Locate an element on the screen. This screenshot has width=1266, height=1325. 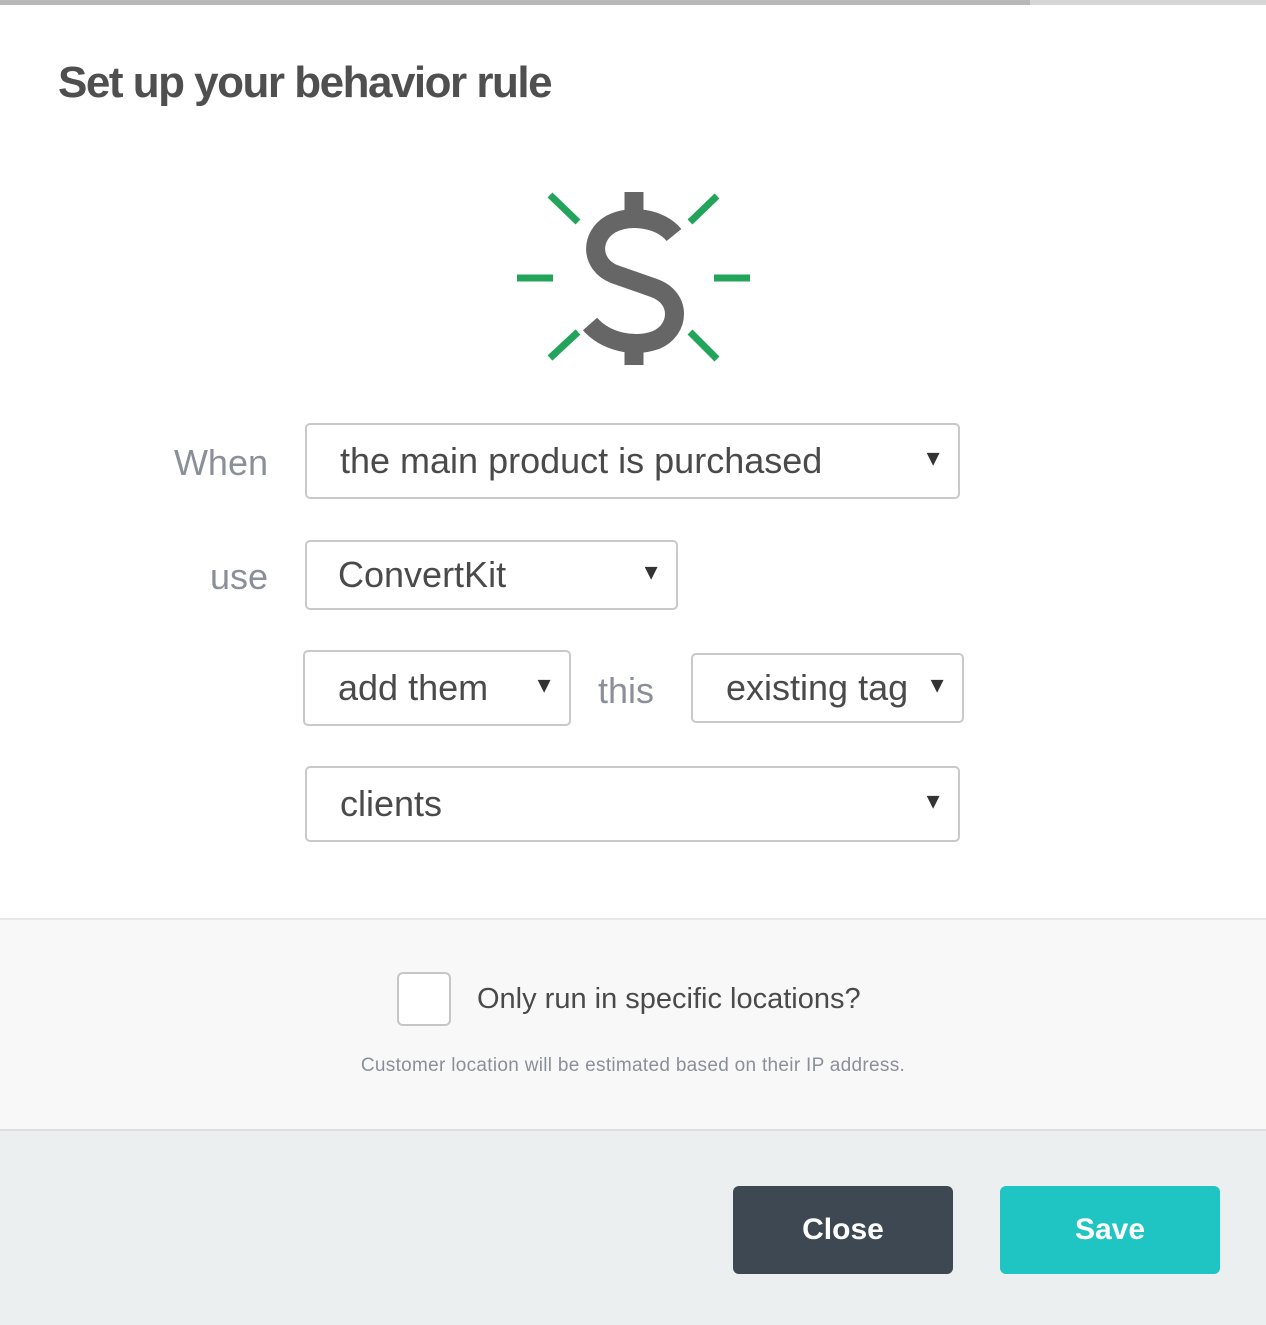
integration-select-value: ConvertKit is located at coordinates (422, 574).